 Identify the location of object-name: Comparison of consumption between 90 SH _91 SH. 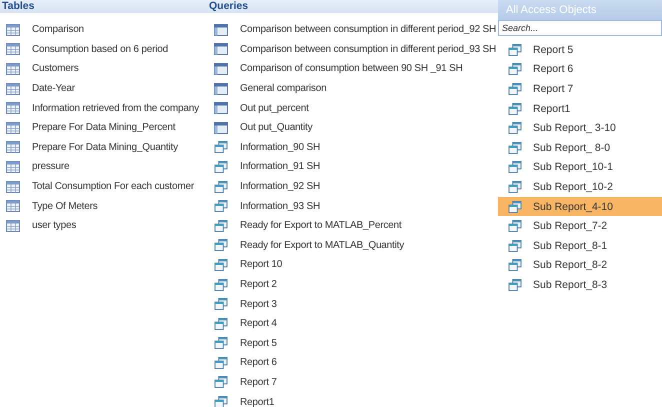
(351, 68).